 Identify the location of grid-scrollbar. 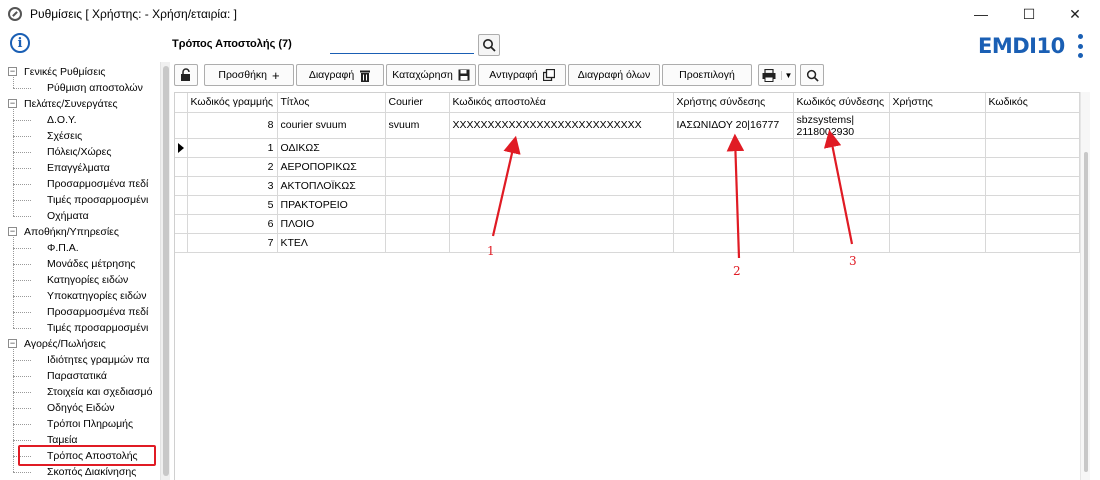
(1085, 286).